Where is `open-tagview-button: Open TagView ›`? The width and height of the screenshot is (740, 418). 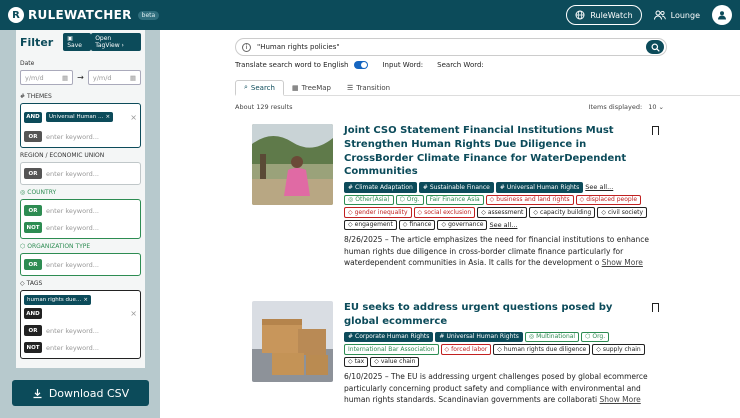 open-tagview-button: Open TagView › is located at coordinates (116, 42).